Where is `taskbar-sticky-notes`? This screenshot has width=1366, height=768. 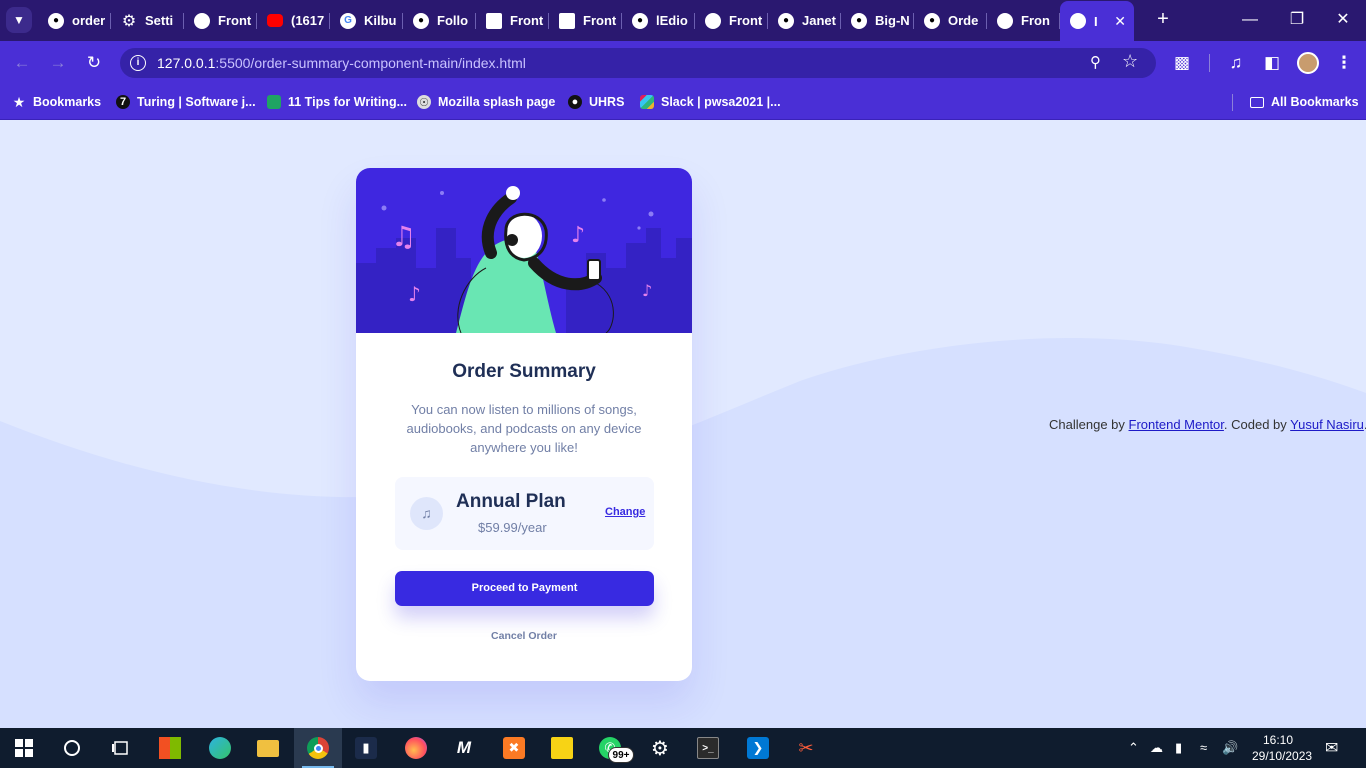 taskbar-sticky-notes is located at coordinates (562, 748).